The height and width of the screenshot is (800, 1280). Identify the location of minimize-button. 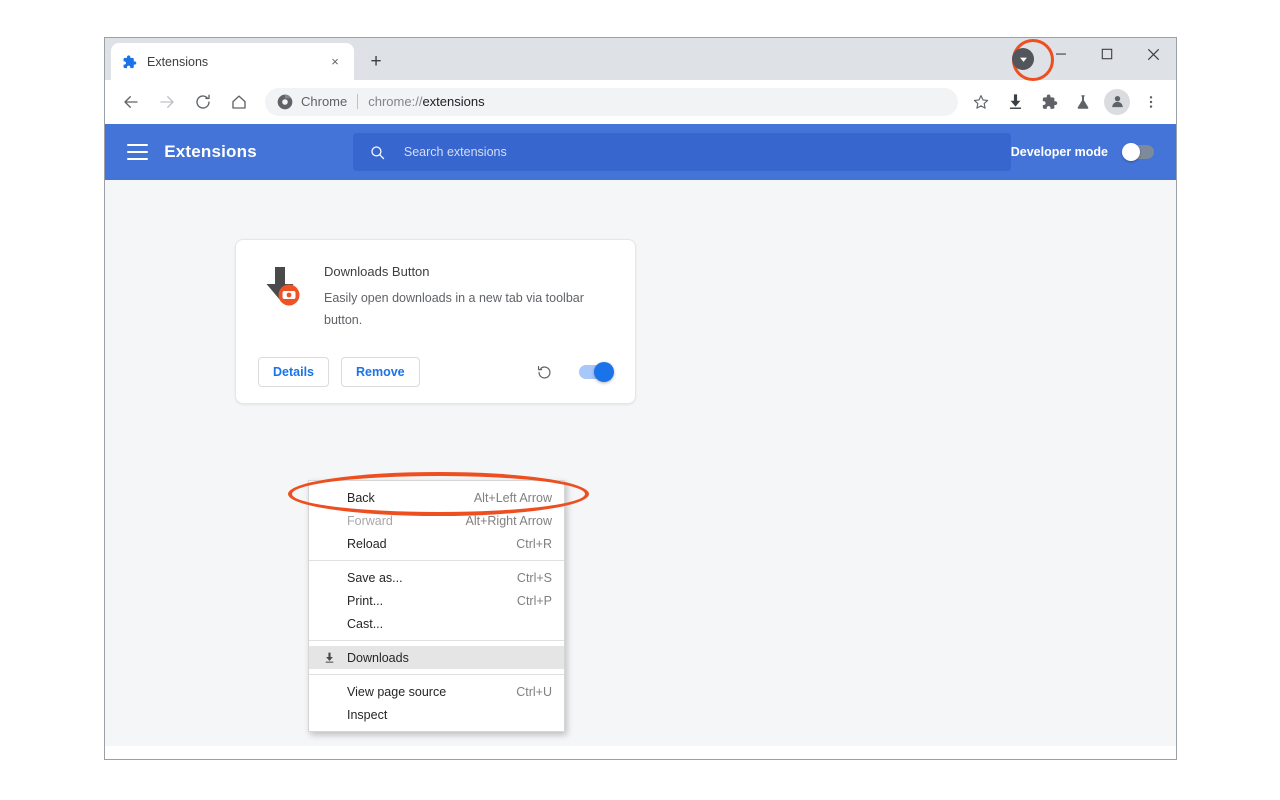
(1061, 54).